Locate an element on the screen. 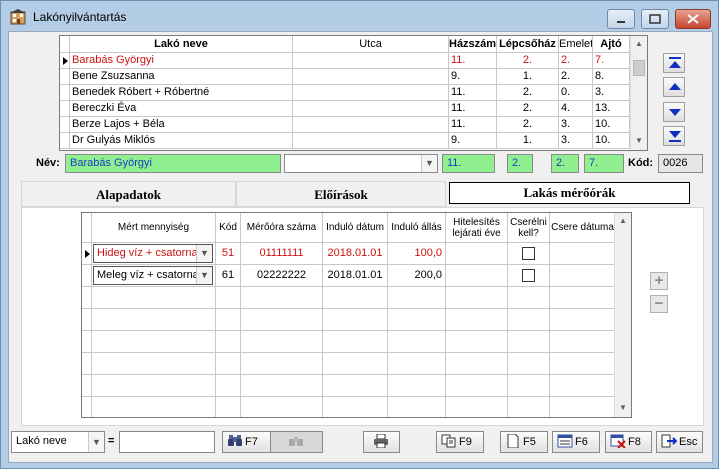  col-code: Kód is located at coordinates (228, 228).